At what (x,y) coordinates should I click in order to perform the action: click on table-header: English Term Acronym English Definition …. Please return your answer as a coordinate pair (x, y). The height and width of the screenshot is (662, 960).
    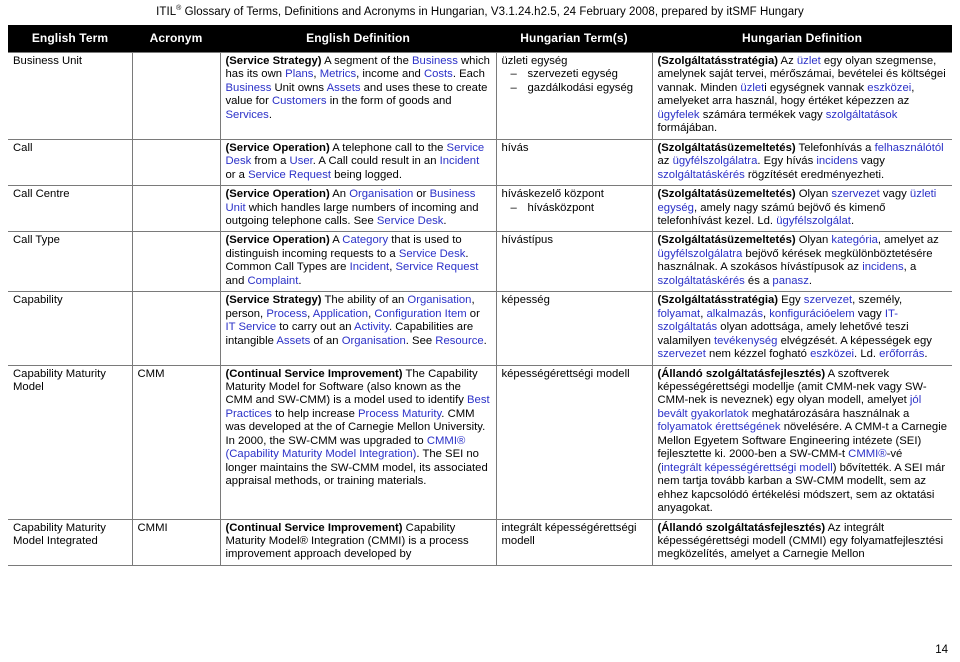
    Looking at the image, I should click on (480, 39).